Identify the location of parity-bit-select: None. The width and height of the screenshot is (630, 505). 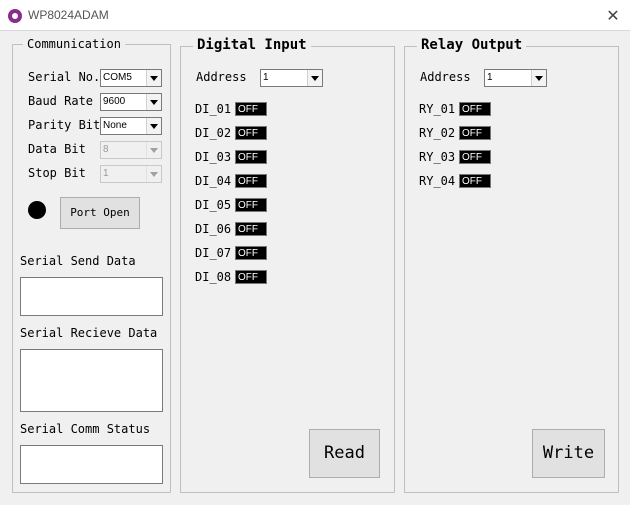
(131, 126).